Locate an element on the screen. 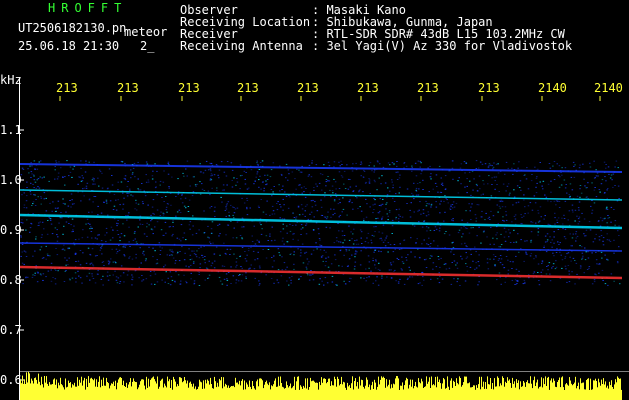 This screenshot has width=629, height=400. x-tick-marks is located at coordinates (330, 98).